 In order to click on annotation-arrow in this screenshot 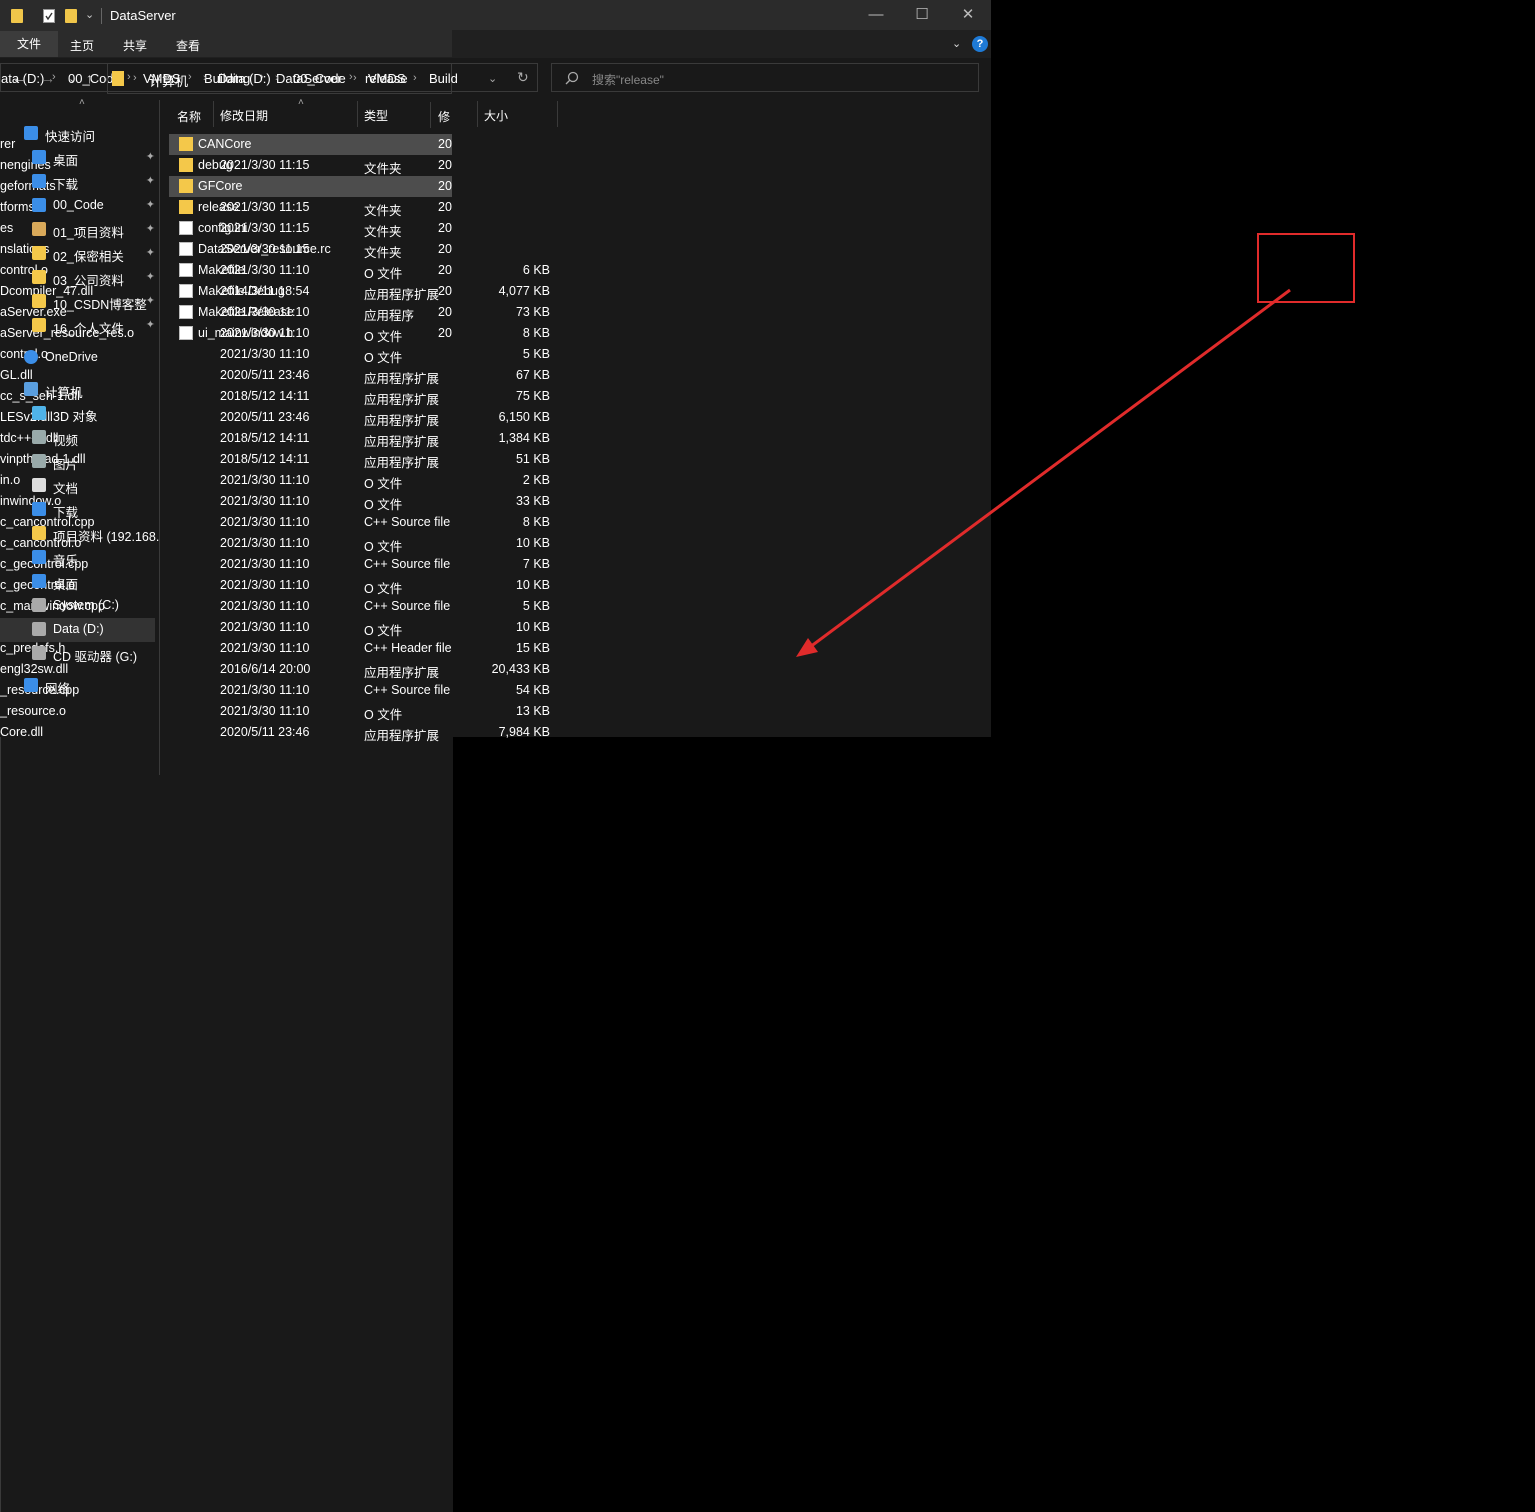, I will do `click(1043, 472)`.